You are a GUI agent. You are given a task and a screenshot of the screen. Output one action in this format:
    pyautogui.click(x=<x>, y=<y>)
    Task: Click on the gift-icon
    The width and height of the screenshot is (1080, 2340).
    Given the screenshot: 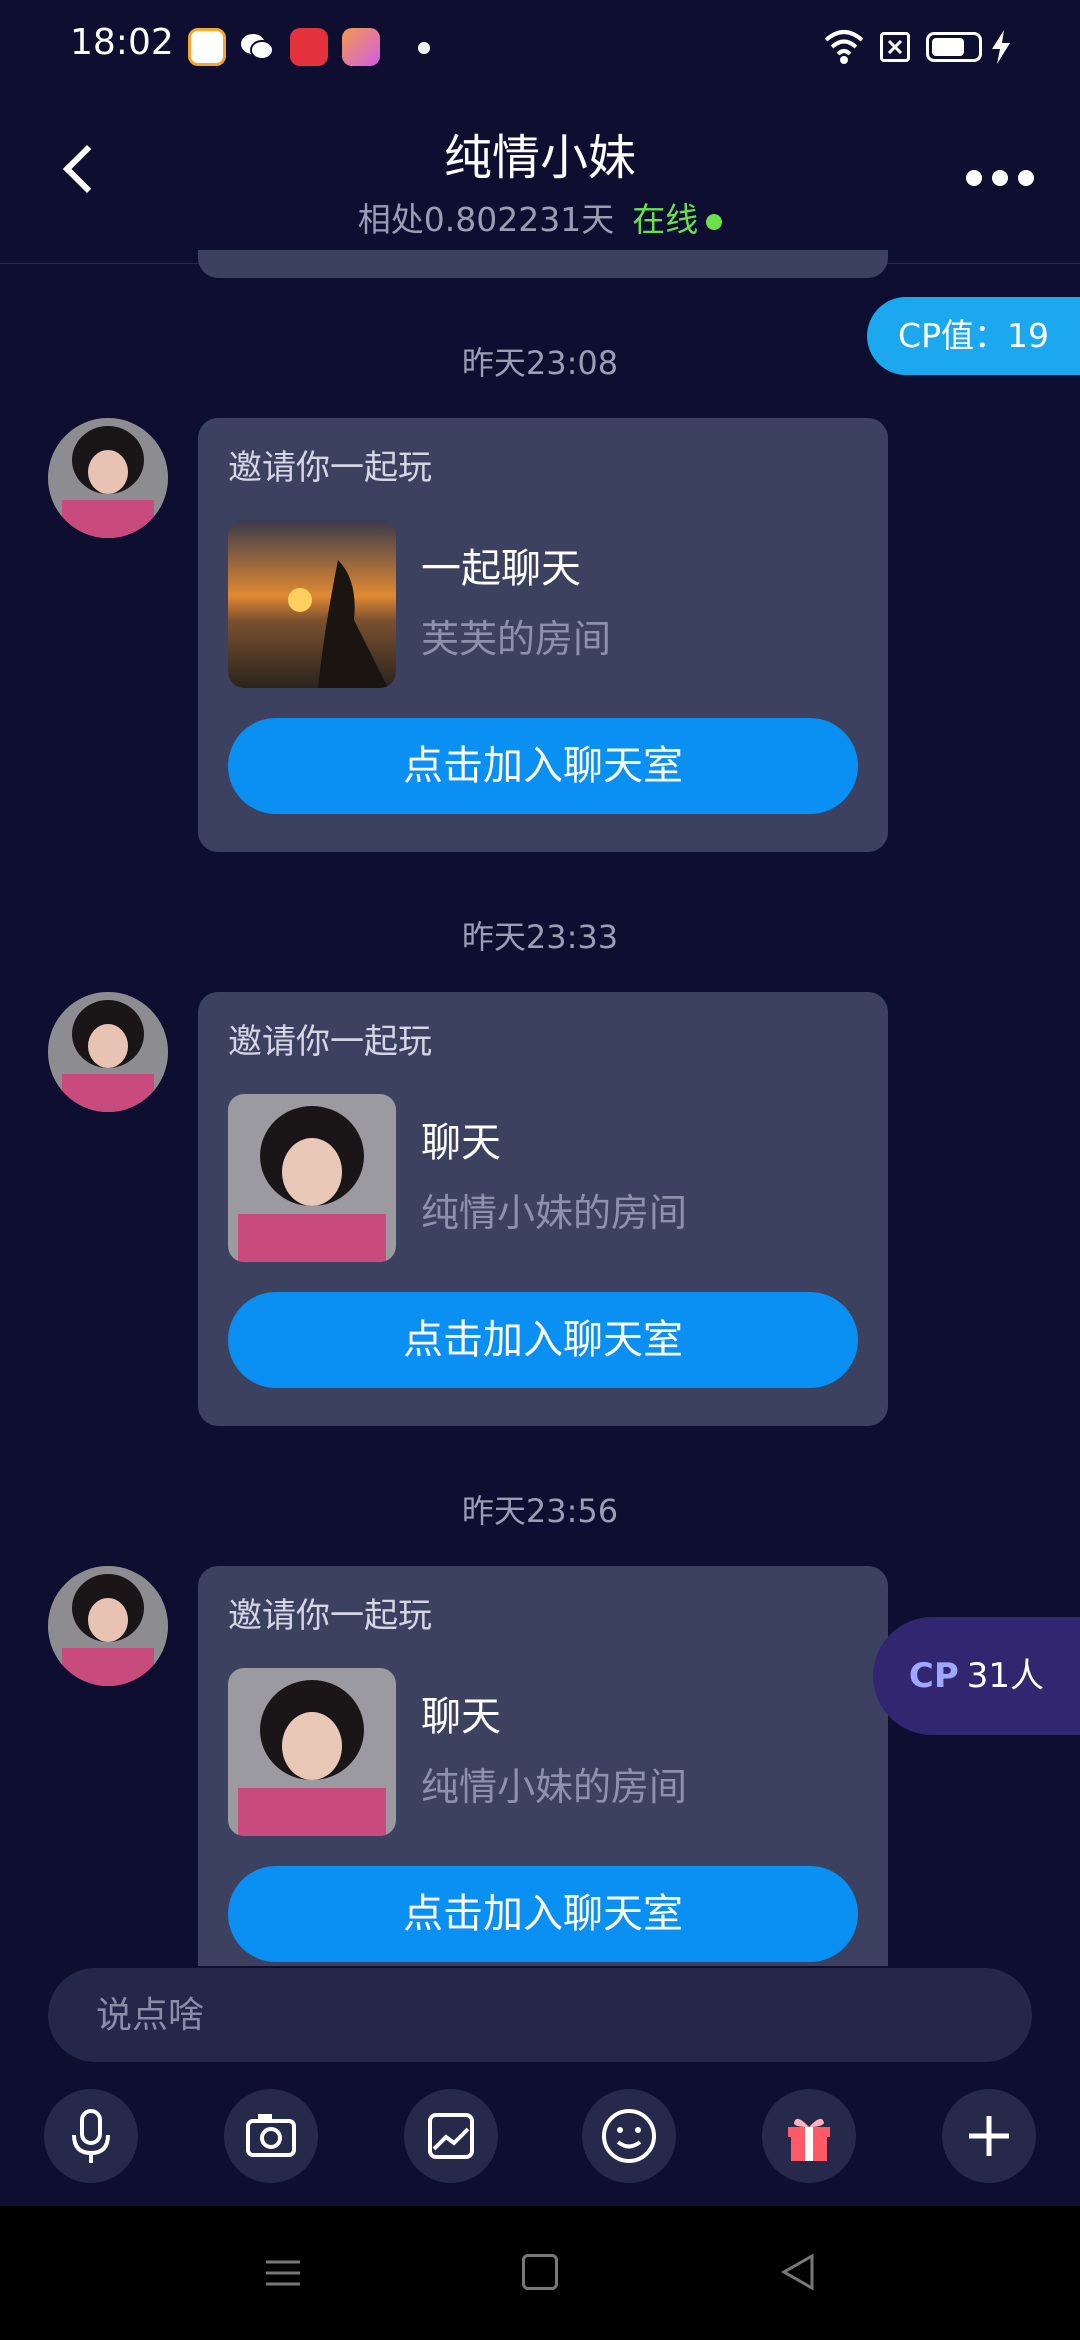 What is the action you would take?
    pyautogui.click(x=809, y=2139)
    